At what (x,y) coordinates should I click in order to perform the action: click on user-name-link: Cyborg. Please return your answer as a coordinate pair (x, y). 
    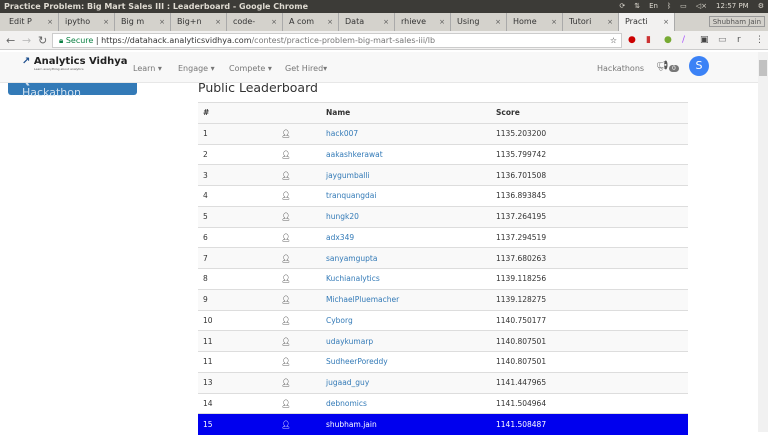
    Looking at the image, I should click on (406, 320).